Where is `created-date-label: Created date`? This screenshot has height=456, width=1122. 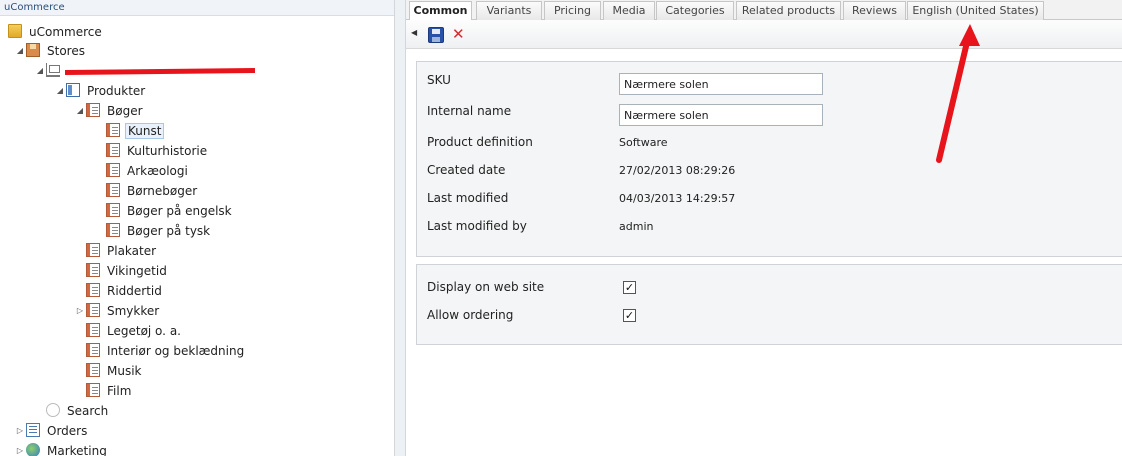
created-date-label: Created date is located at coordinates (466, 170).